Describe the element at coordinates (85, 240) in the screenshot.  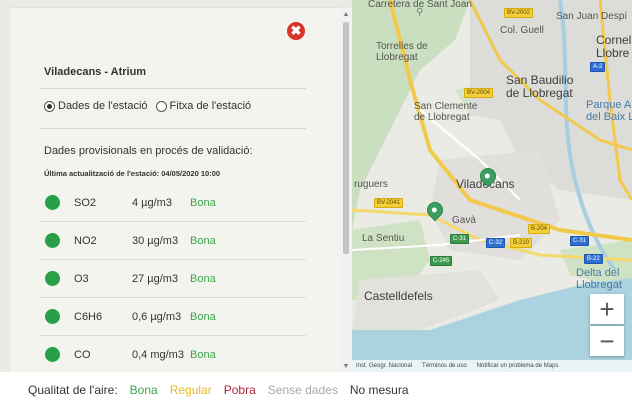
I see `pollutant-name: NO2` at that location.